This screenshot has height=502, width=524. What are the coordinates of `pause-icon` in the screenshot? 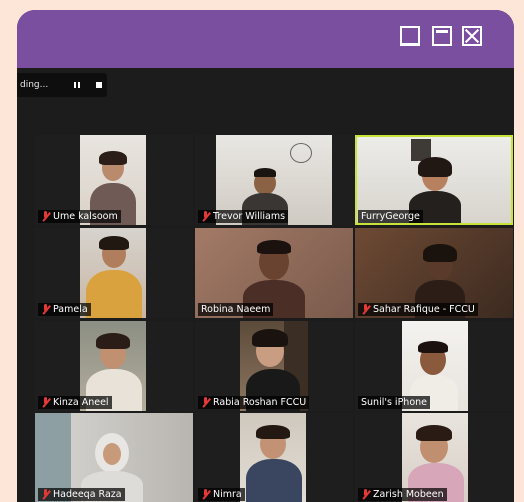 It's located at (77, 85).